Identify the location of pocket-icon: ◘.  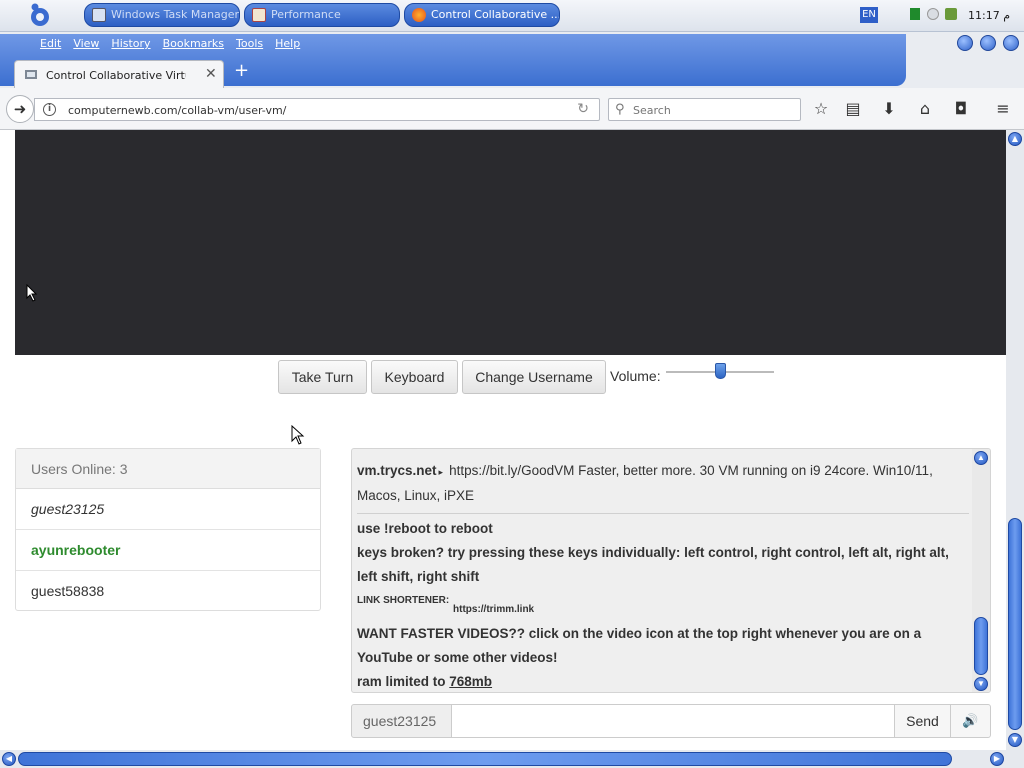
(961, 109).